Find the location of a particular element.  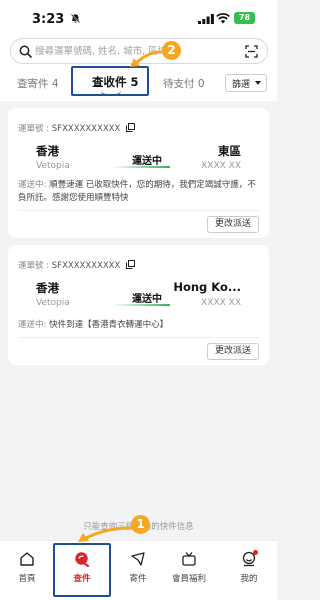

annotation-highlight-nav is located at coordinates (82, 570).